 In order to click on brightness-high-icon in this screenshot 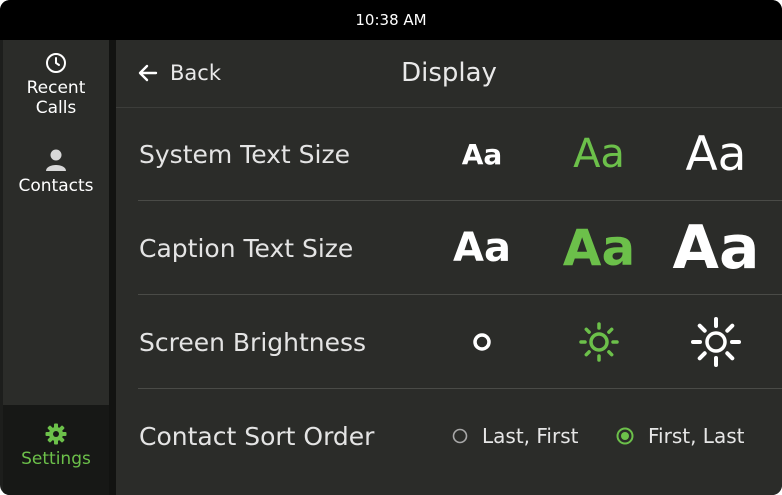, I will do `click(716, 342)`.